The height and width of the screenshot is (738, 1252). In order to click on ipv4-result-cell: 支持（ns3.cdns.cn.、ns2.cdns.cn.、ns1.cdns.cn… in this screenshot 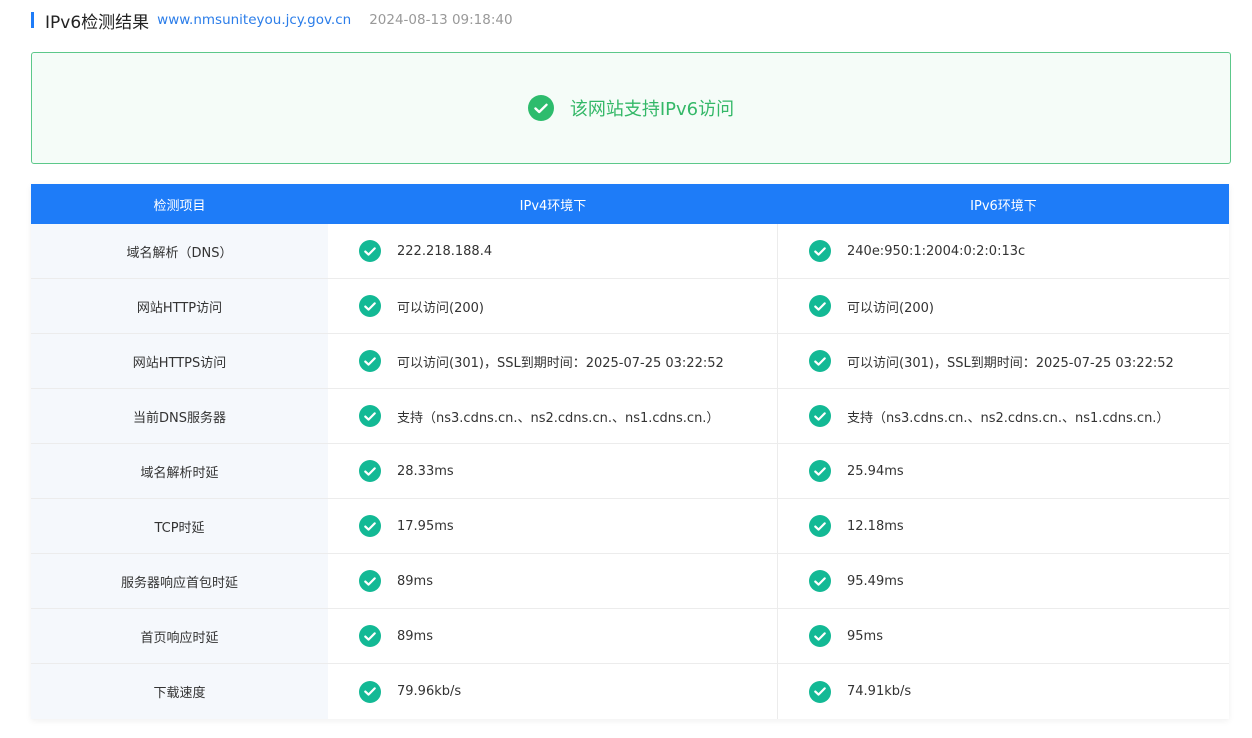, I will do `click(553, 416)`.